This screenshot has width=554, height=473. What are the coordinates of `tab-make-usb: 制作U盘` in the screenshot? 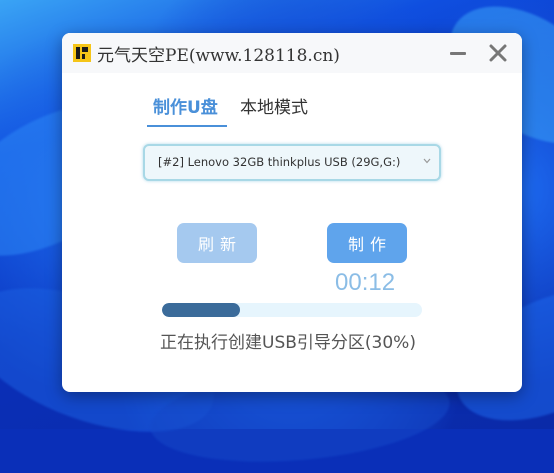 It's located at (185, 105).